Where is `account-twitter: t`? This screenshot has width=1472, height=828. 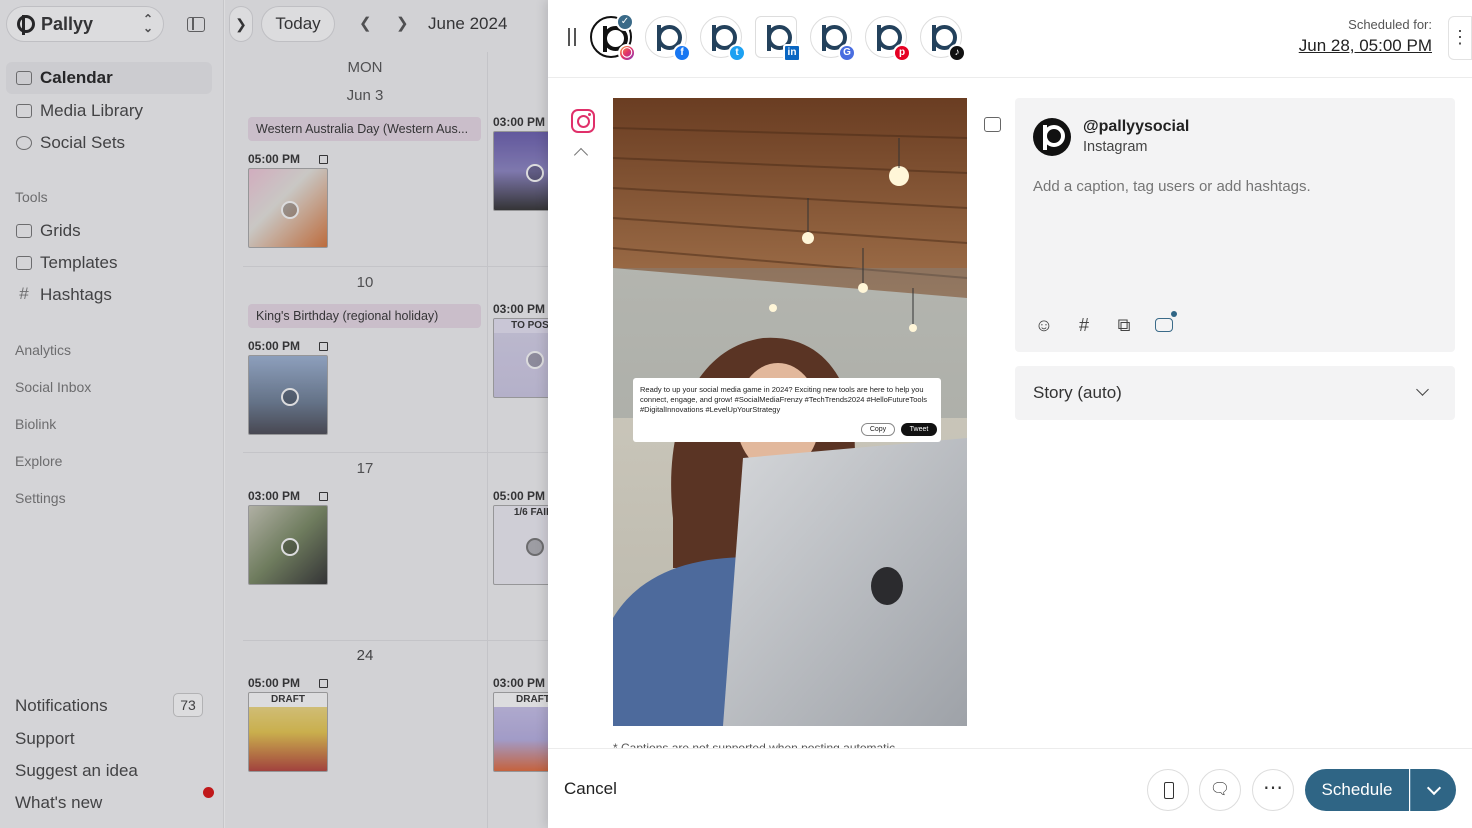 account-twitter: t is located at coordinates (723, 39).